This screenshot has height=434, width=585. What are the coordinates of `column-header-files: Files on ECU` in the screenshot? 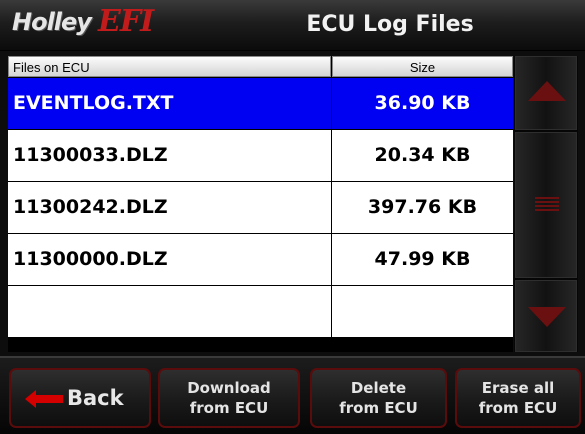 It's located at (169, 66).